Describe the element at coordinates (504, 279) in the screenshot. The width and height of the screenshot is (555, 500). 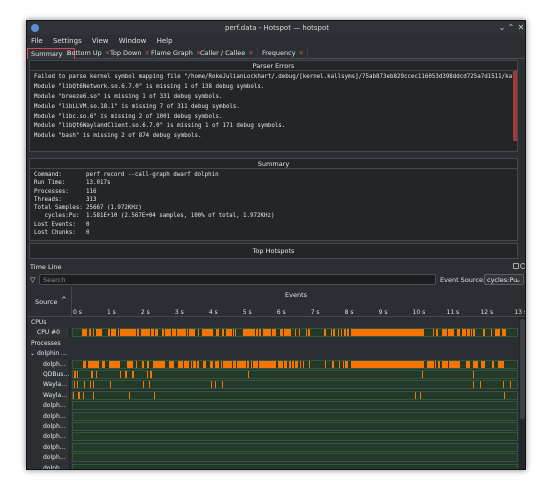
I see `event-source-select: cycles:Pu ⌄` at that location.